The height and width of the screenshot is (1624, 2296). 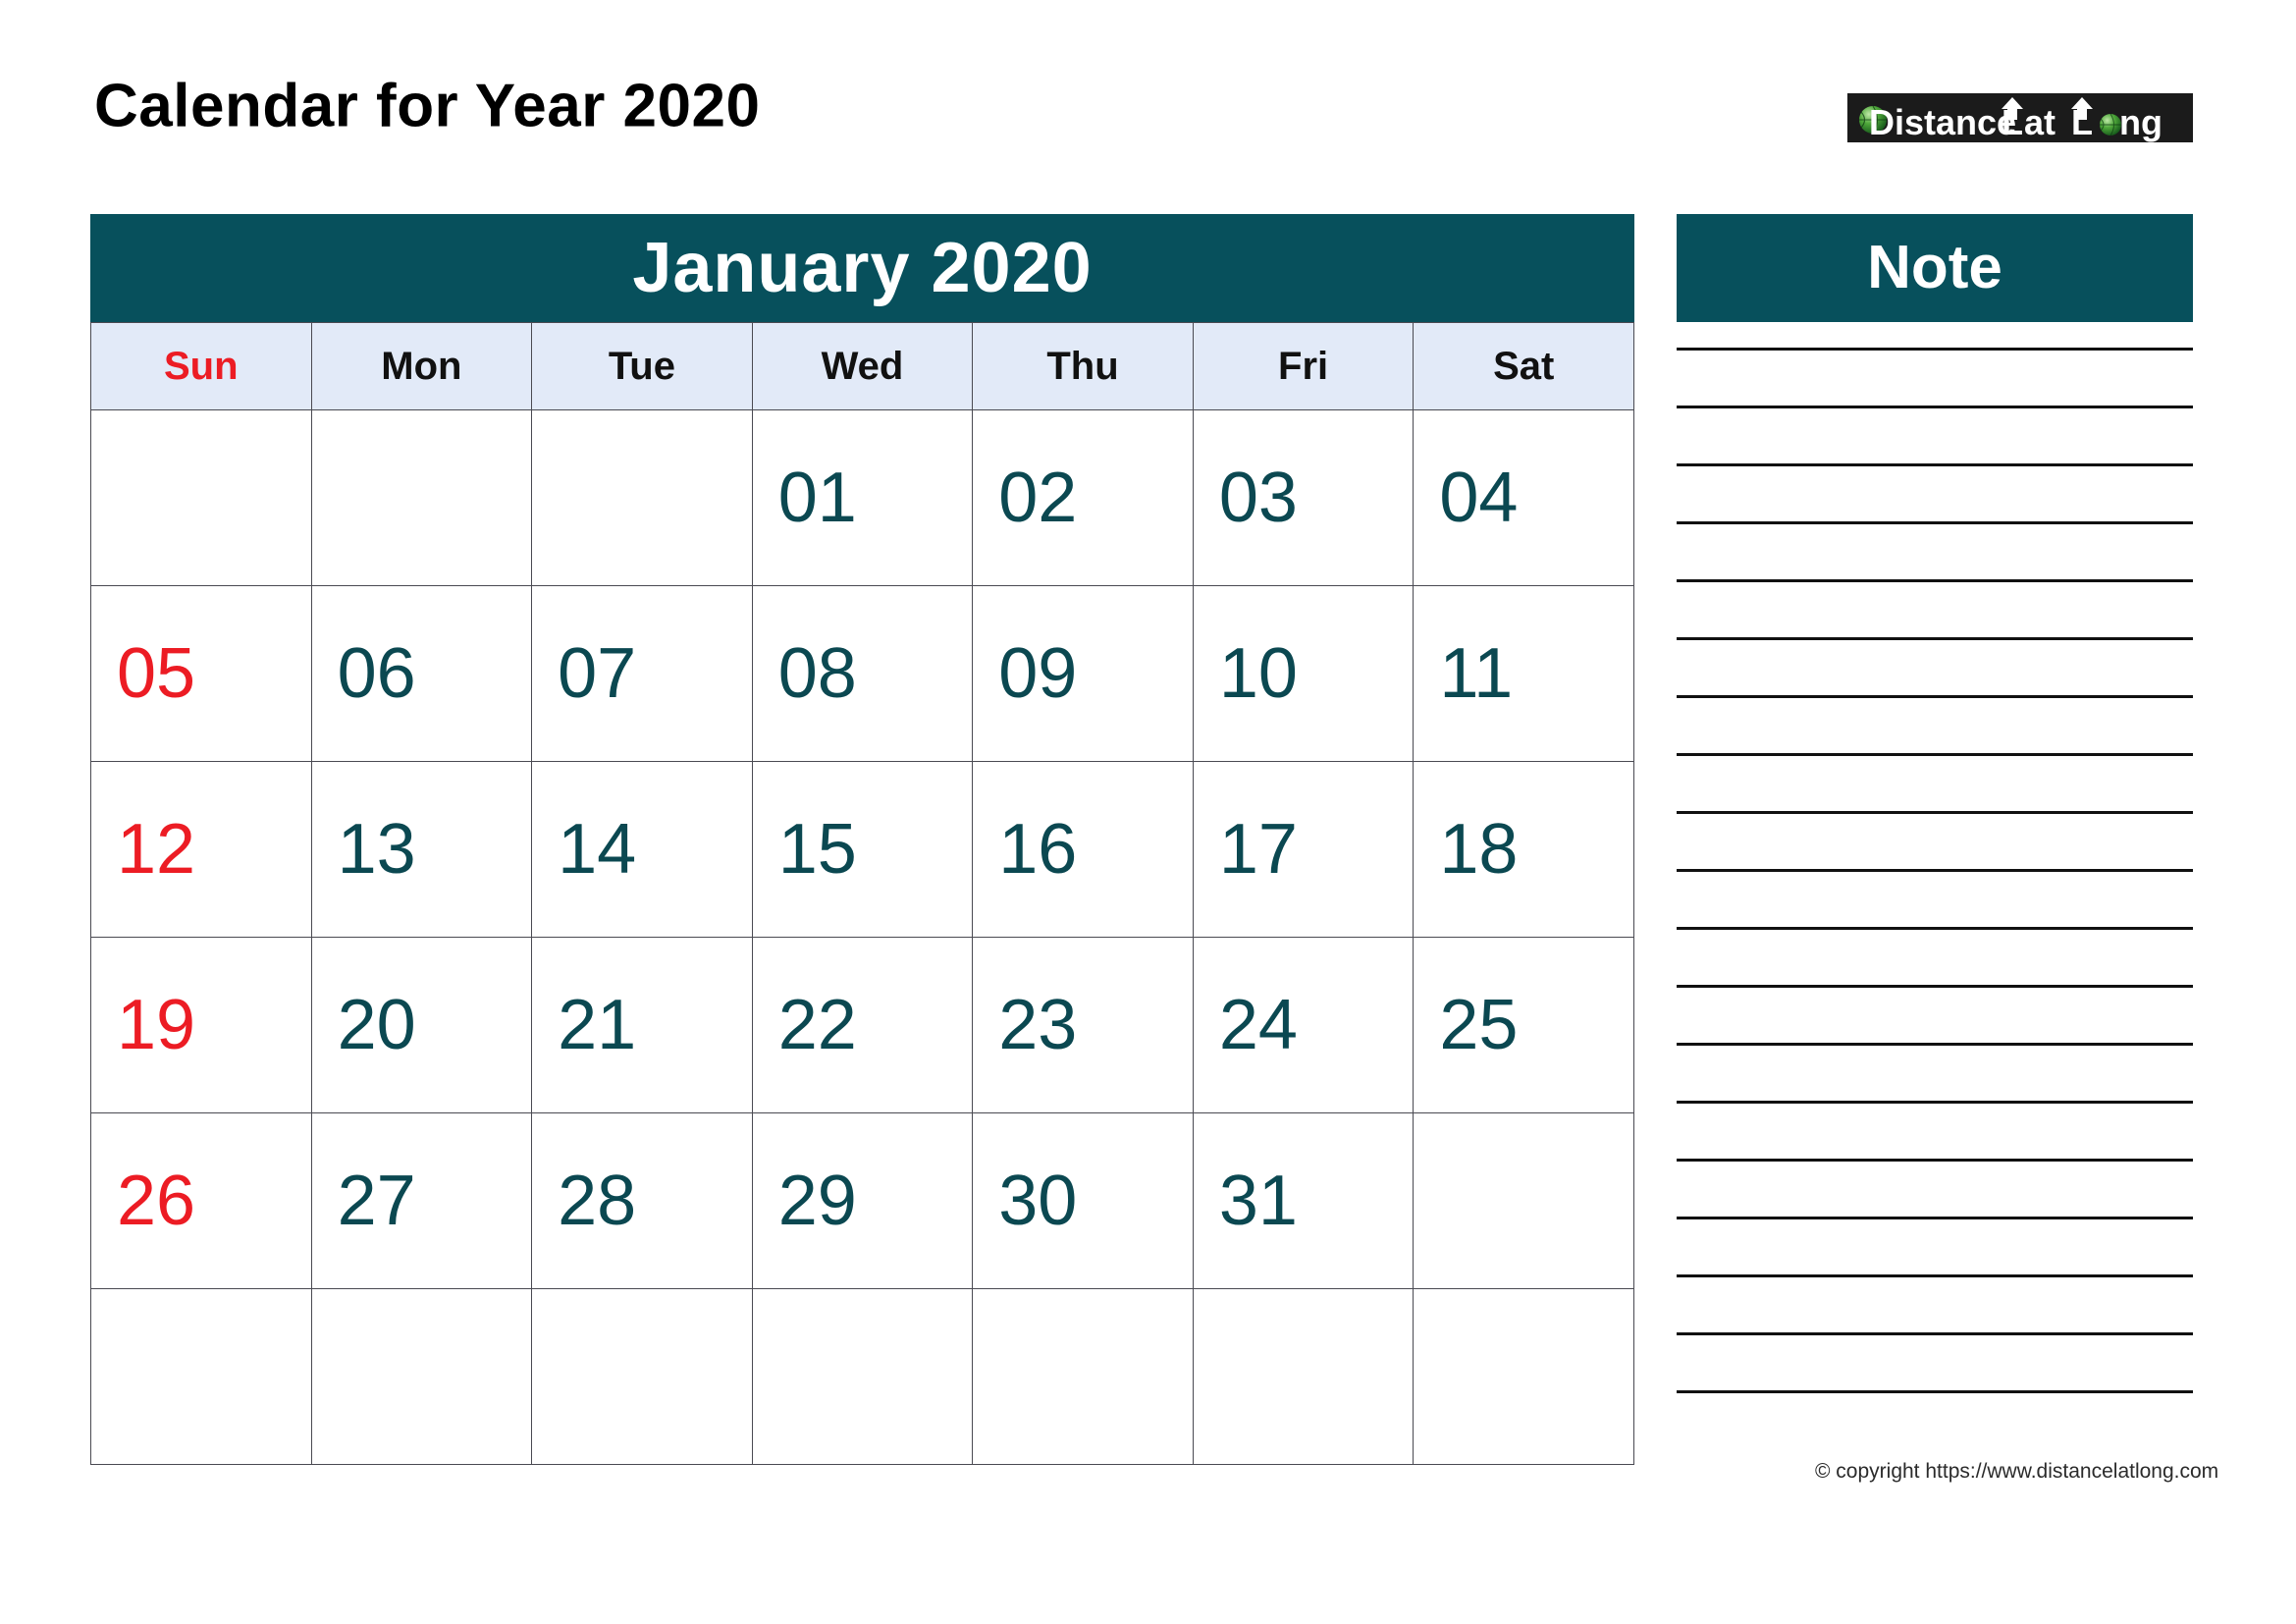 I want to click on day-cell: 12, so click(x=201, y=849).